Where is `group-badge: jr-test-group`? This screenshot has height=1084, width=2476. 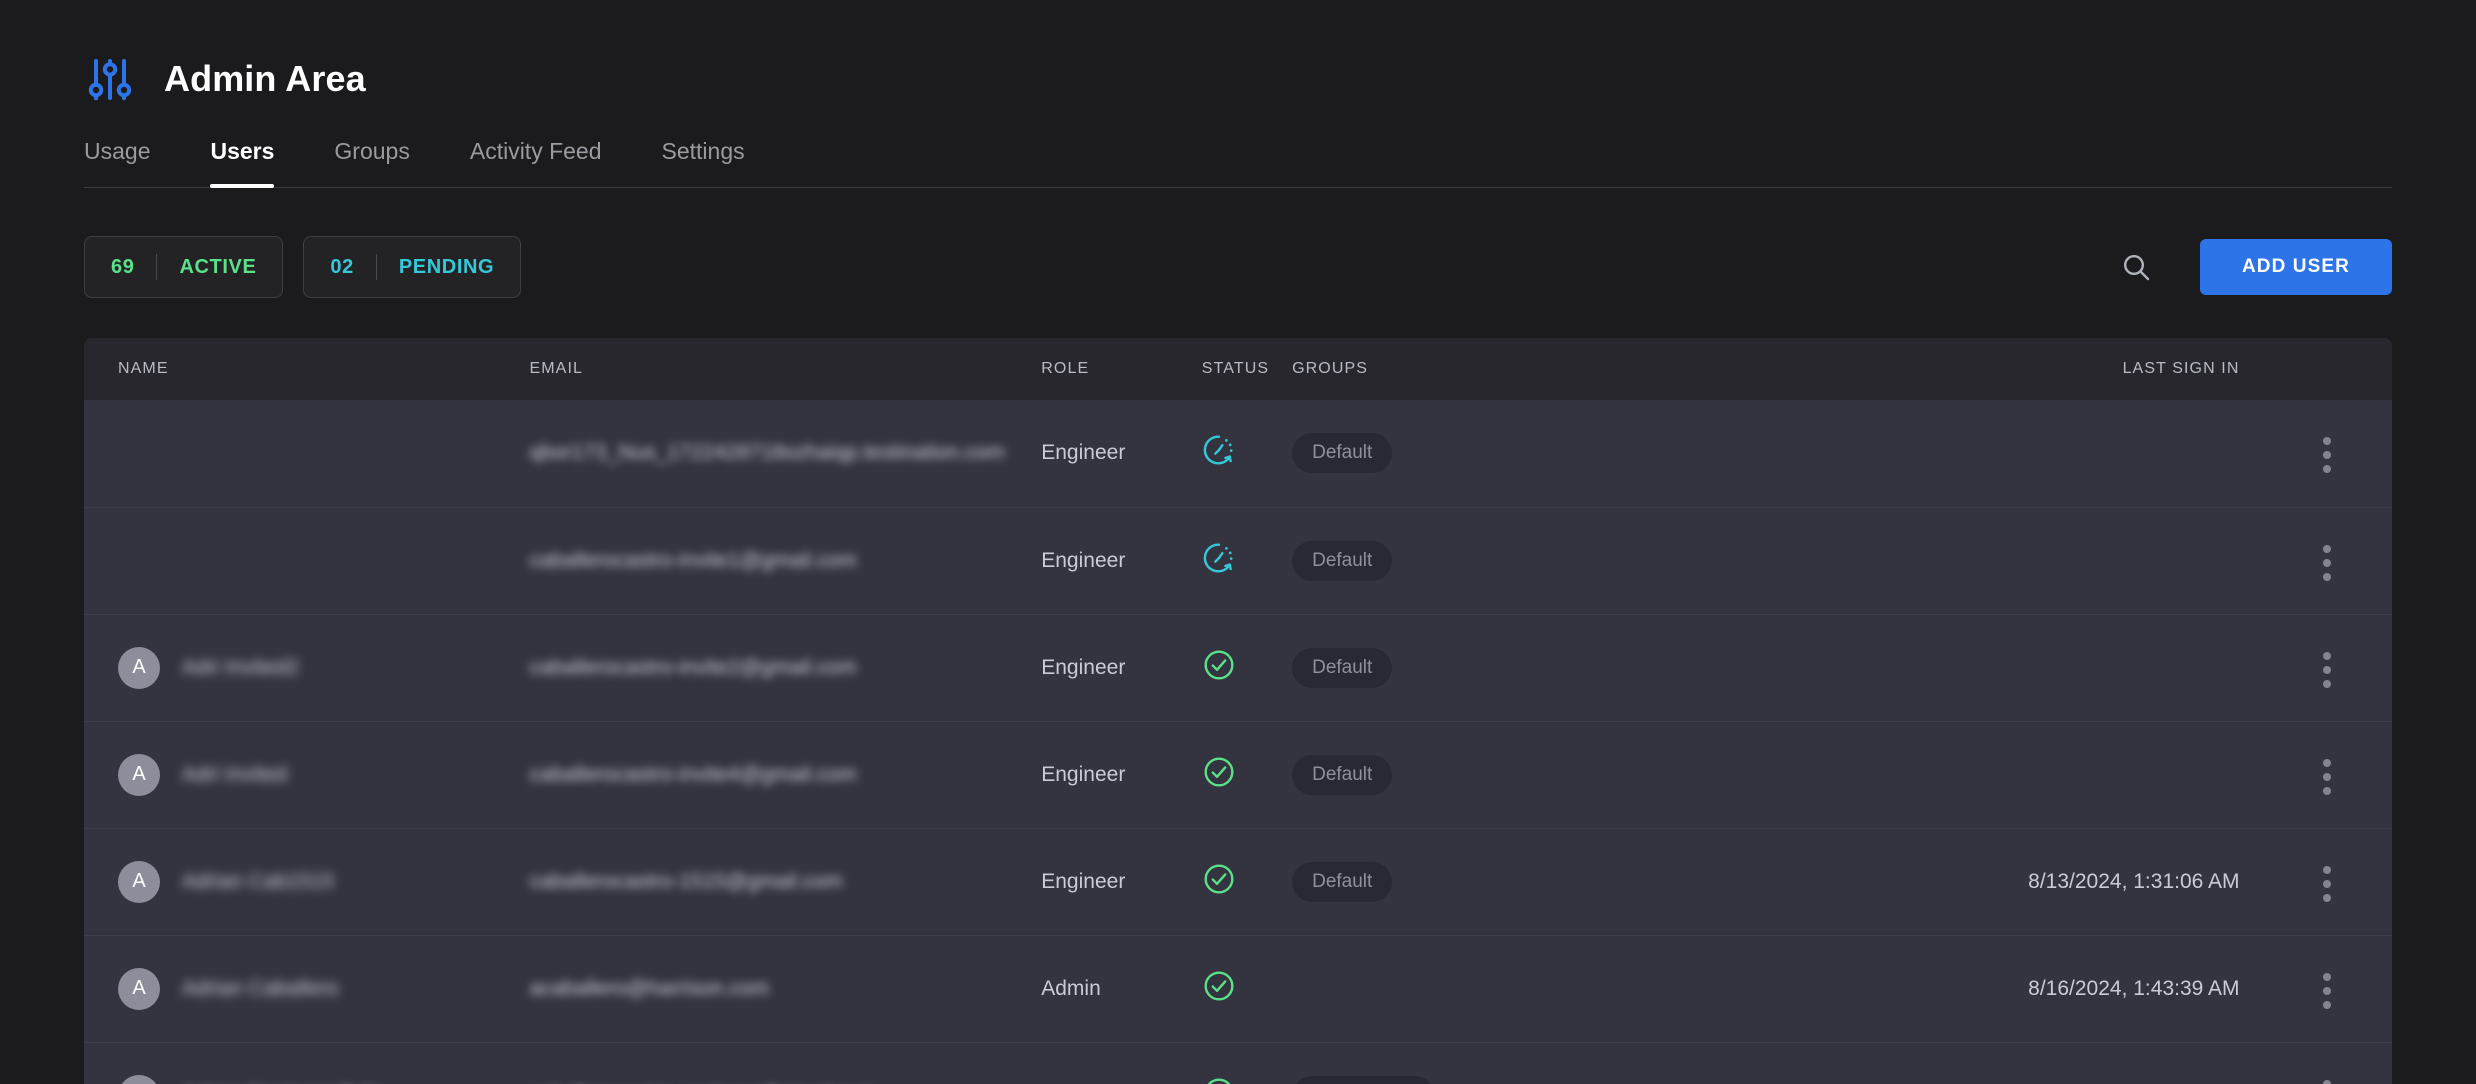 group-badge: jr-test-group is located at coordinates (1363, 1079).